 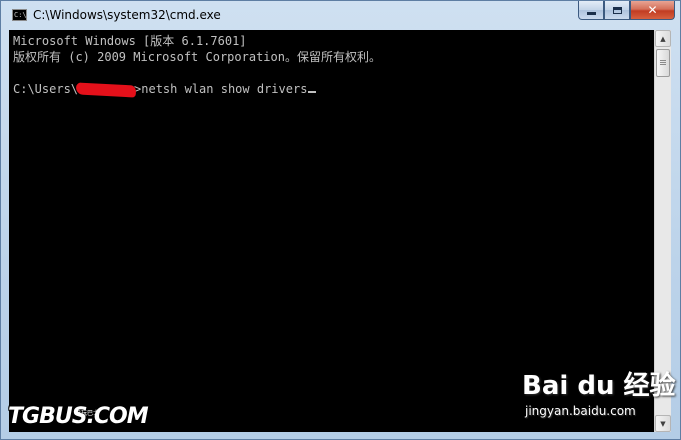 What do you see at coordinates (130, 41) in the screenshot?
I see `console-version-line: Microsoft Windows [版本 6.1.7601]` at bounding box center [130, 41].